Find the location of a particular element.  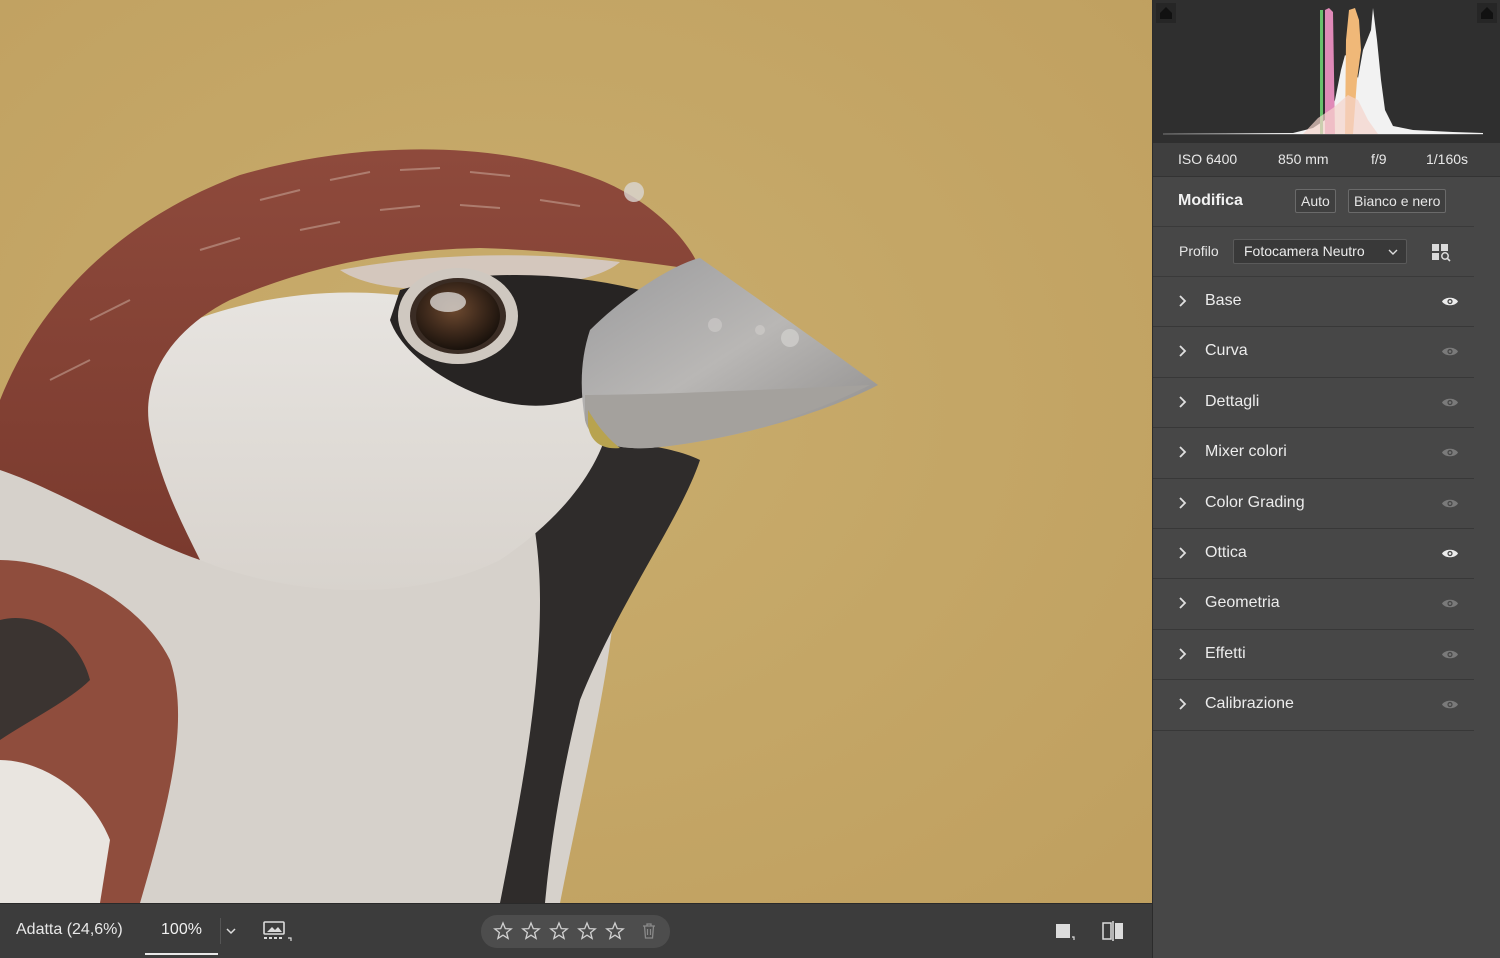

section-label: Effetti is located at coordinates (1225, 653).